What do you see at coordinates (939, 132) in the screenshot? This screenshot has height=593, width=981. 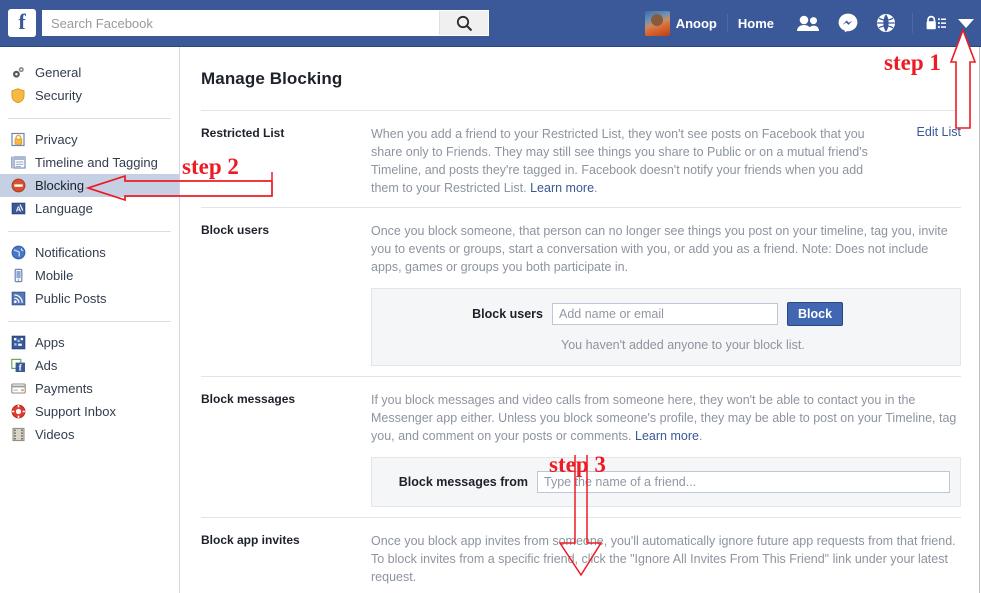 I see `edit-list-link: Edit List` at bounding box center [939, 132].